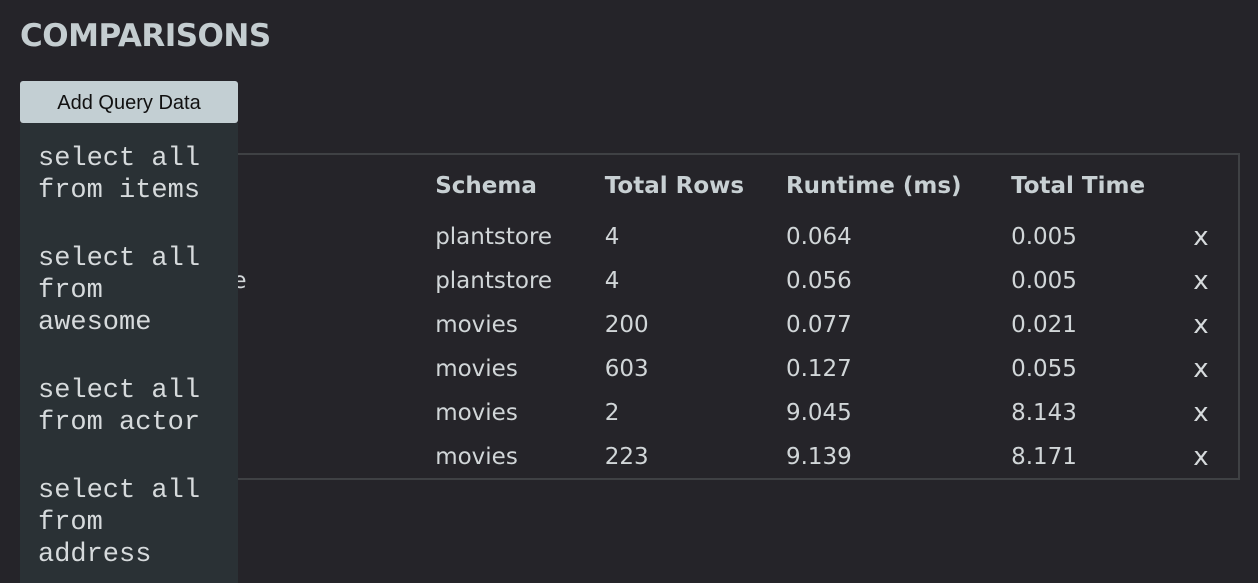 The width and height of the screenshot is (1258, 583). Describe the element at coordinates (129, 407) in the screenshot. I see `dropdown-item-actor: select all from actor` at that location.